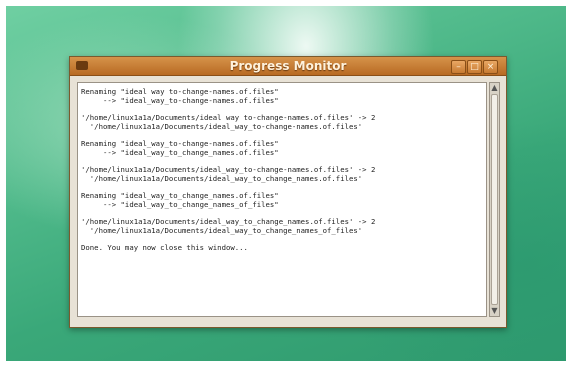 This screenshot has height=367, width=572. What do you see at coordinates (458, 67) in the screenshot?
I see `minimize-button: –` at bounding box center [458, 67].